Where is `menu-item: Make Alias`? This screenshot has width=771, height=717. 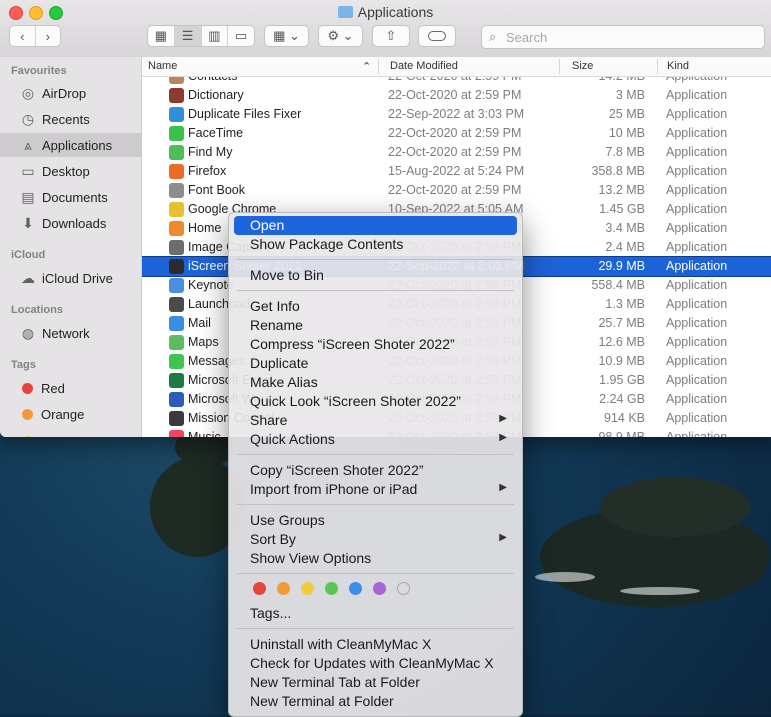
menu-item: Make Alias is located at coordinates (375, 382).